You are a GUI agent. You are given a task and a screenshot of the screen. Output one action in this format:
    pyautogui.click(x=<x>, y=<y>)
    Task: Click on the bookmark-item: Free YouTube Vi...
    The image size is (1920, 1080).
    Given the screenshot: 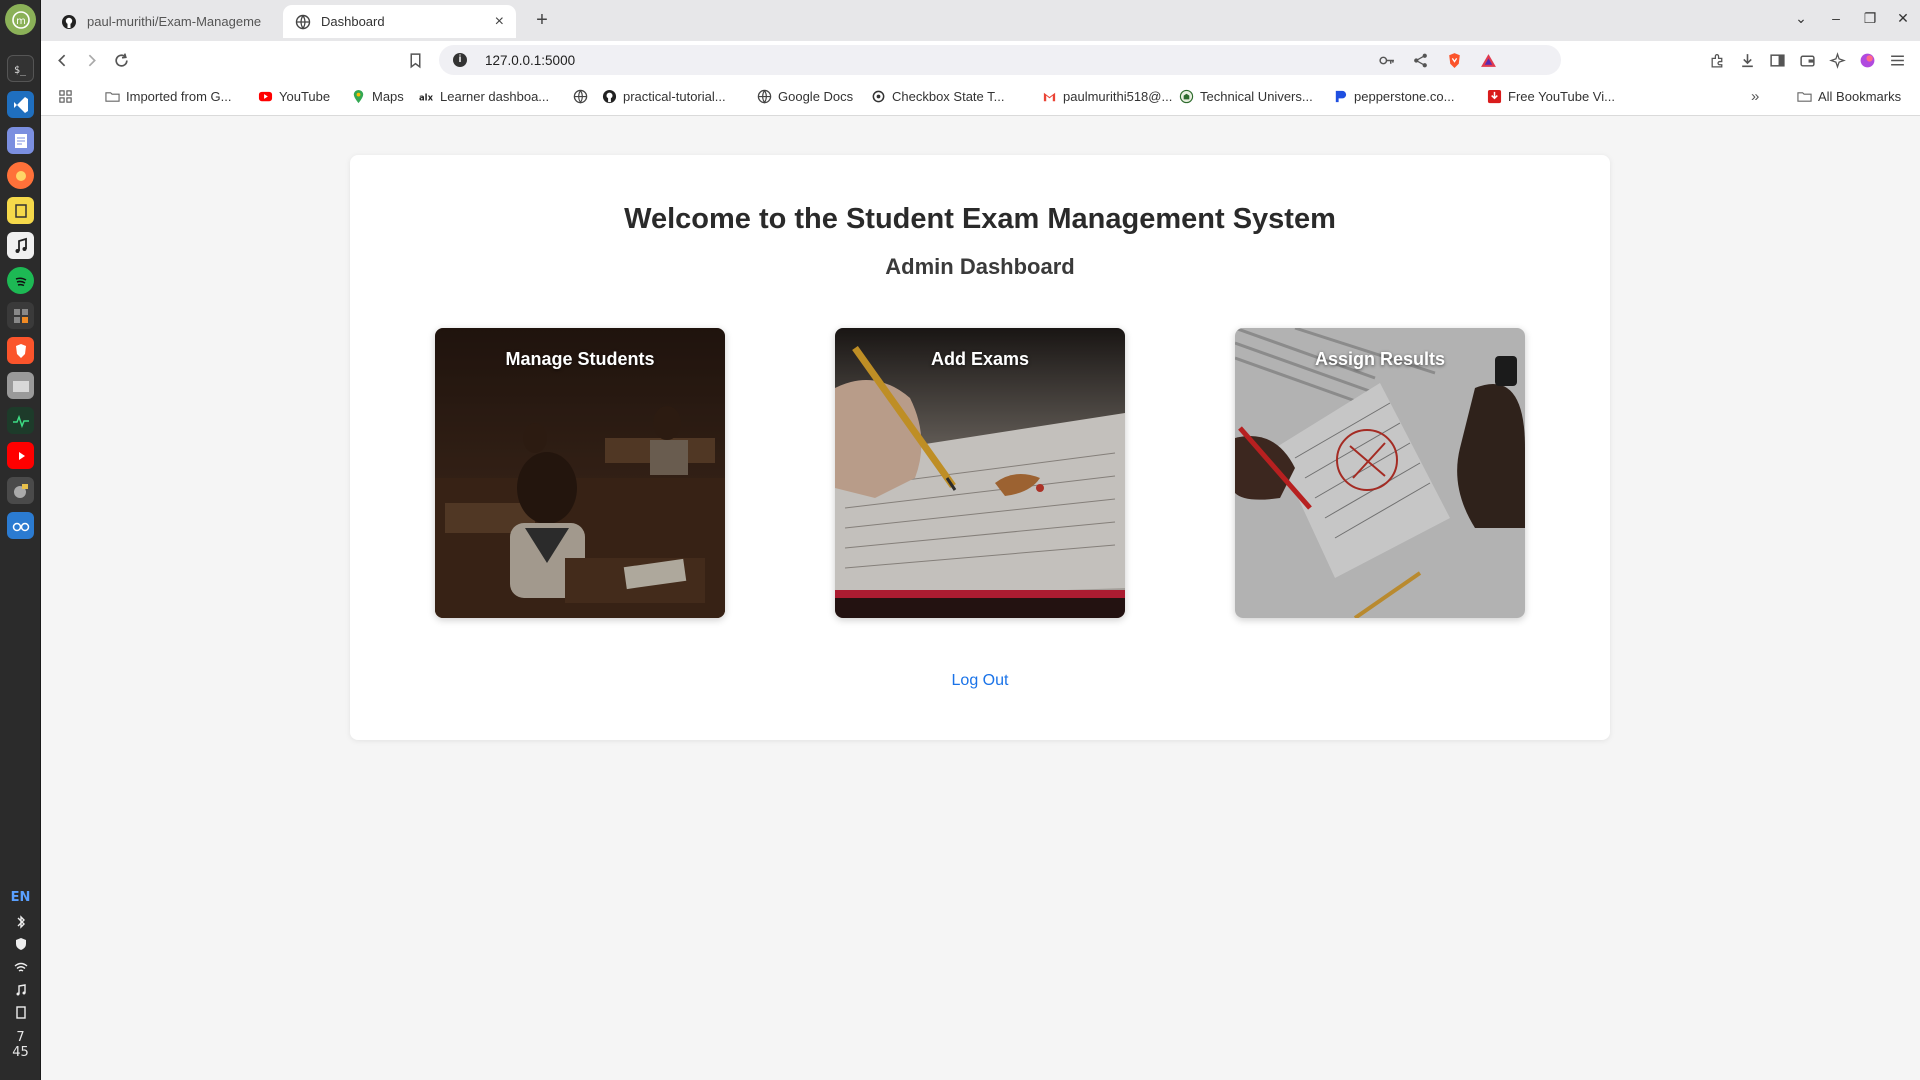 What is the action you would take?
    pyautogui.click(x=1550, y=96)
    